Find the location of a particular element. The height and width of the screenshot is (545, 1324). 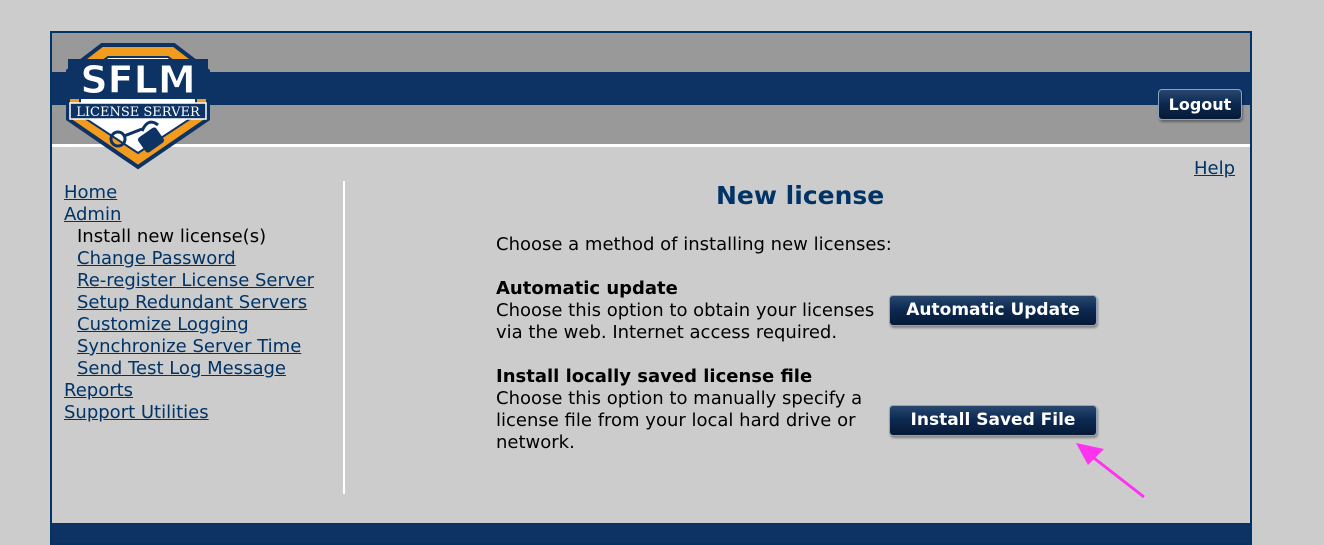

install-saved-file-desc-line3: network. is located at coordinates (535, 442).